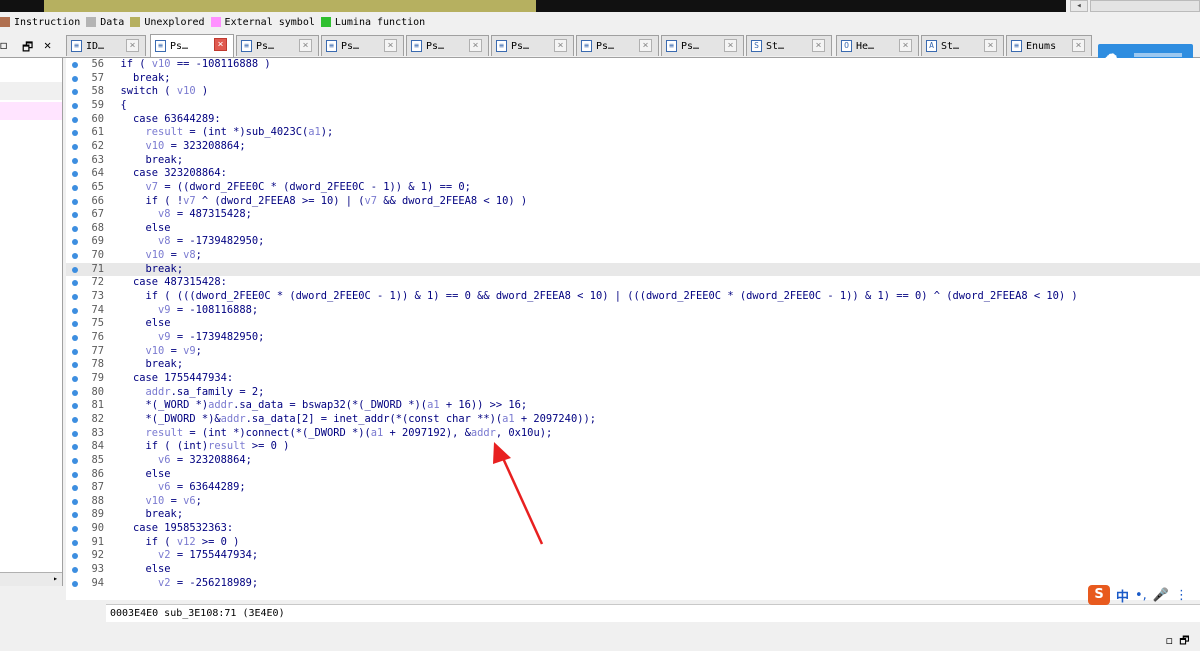  What do you see at coordinates (47, 45) in the screenshot?
I see `close-icon: ✕` at bounding box center [47, 45].